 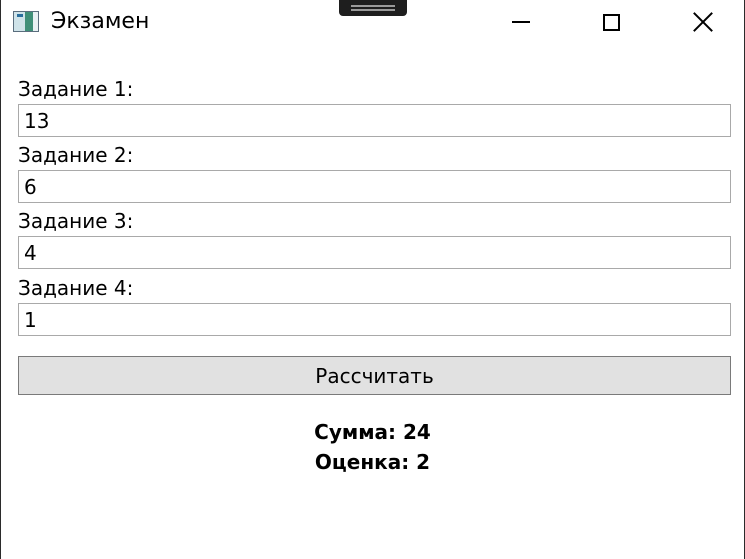 I want to click on minimize-button, so click(x=521, y=22).